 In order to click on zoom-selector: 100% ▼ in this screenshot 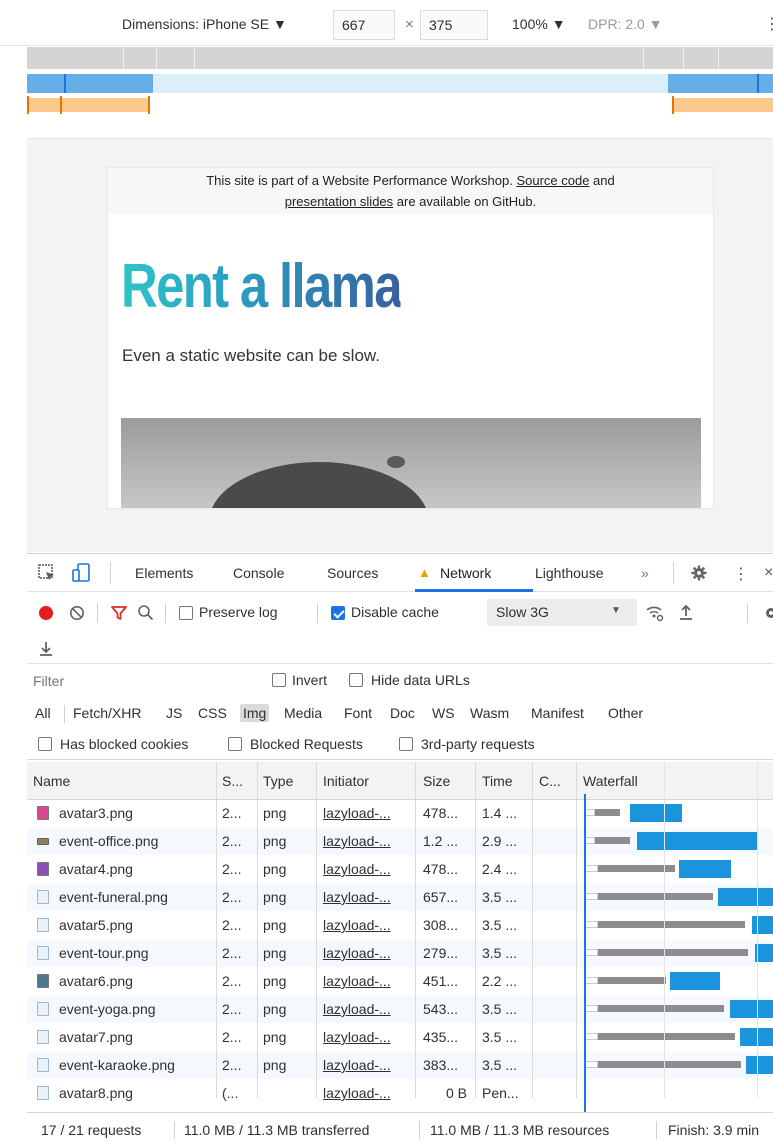, I will do `click(539, 24)`.